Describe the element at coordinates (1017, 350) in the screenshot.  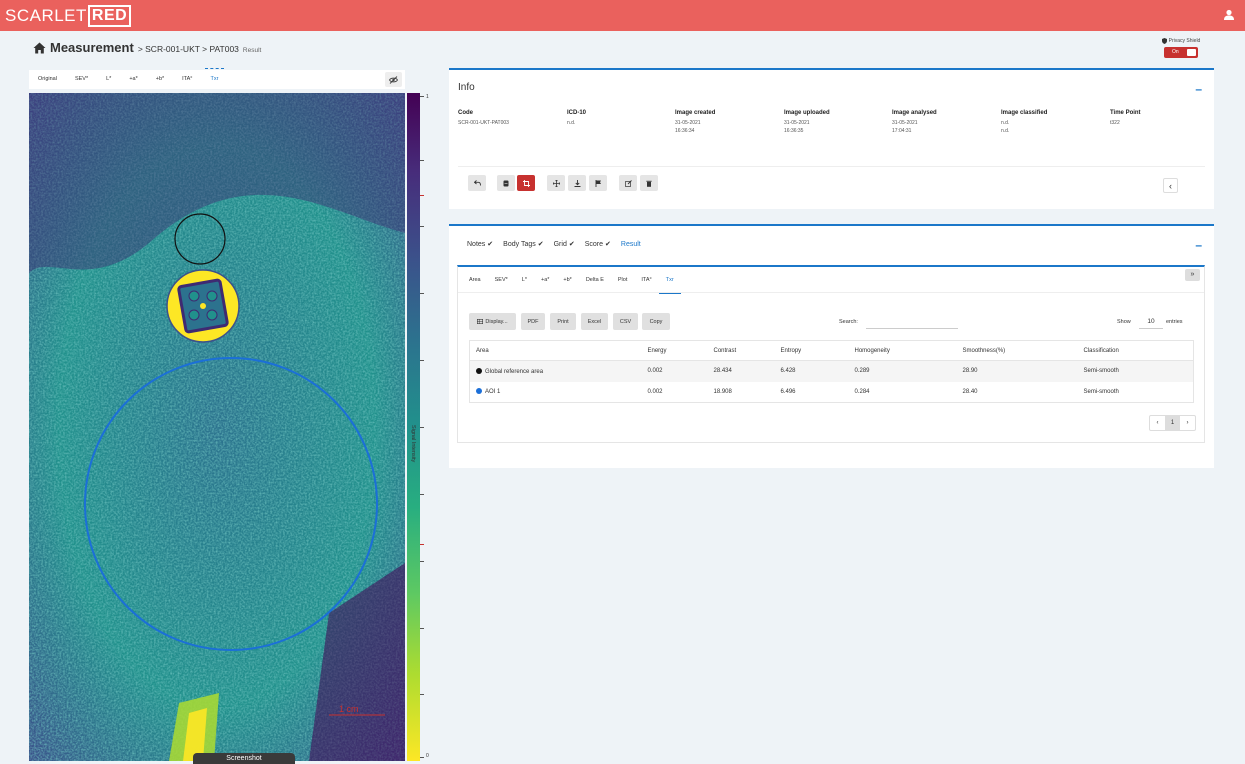
I see `col-header-smoothness: Smoothness(%)` at that location.